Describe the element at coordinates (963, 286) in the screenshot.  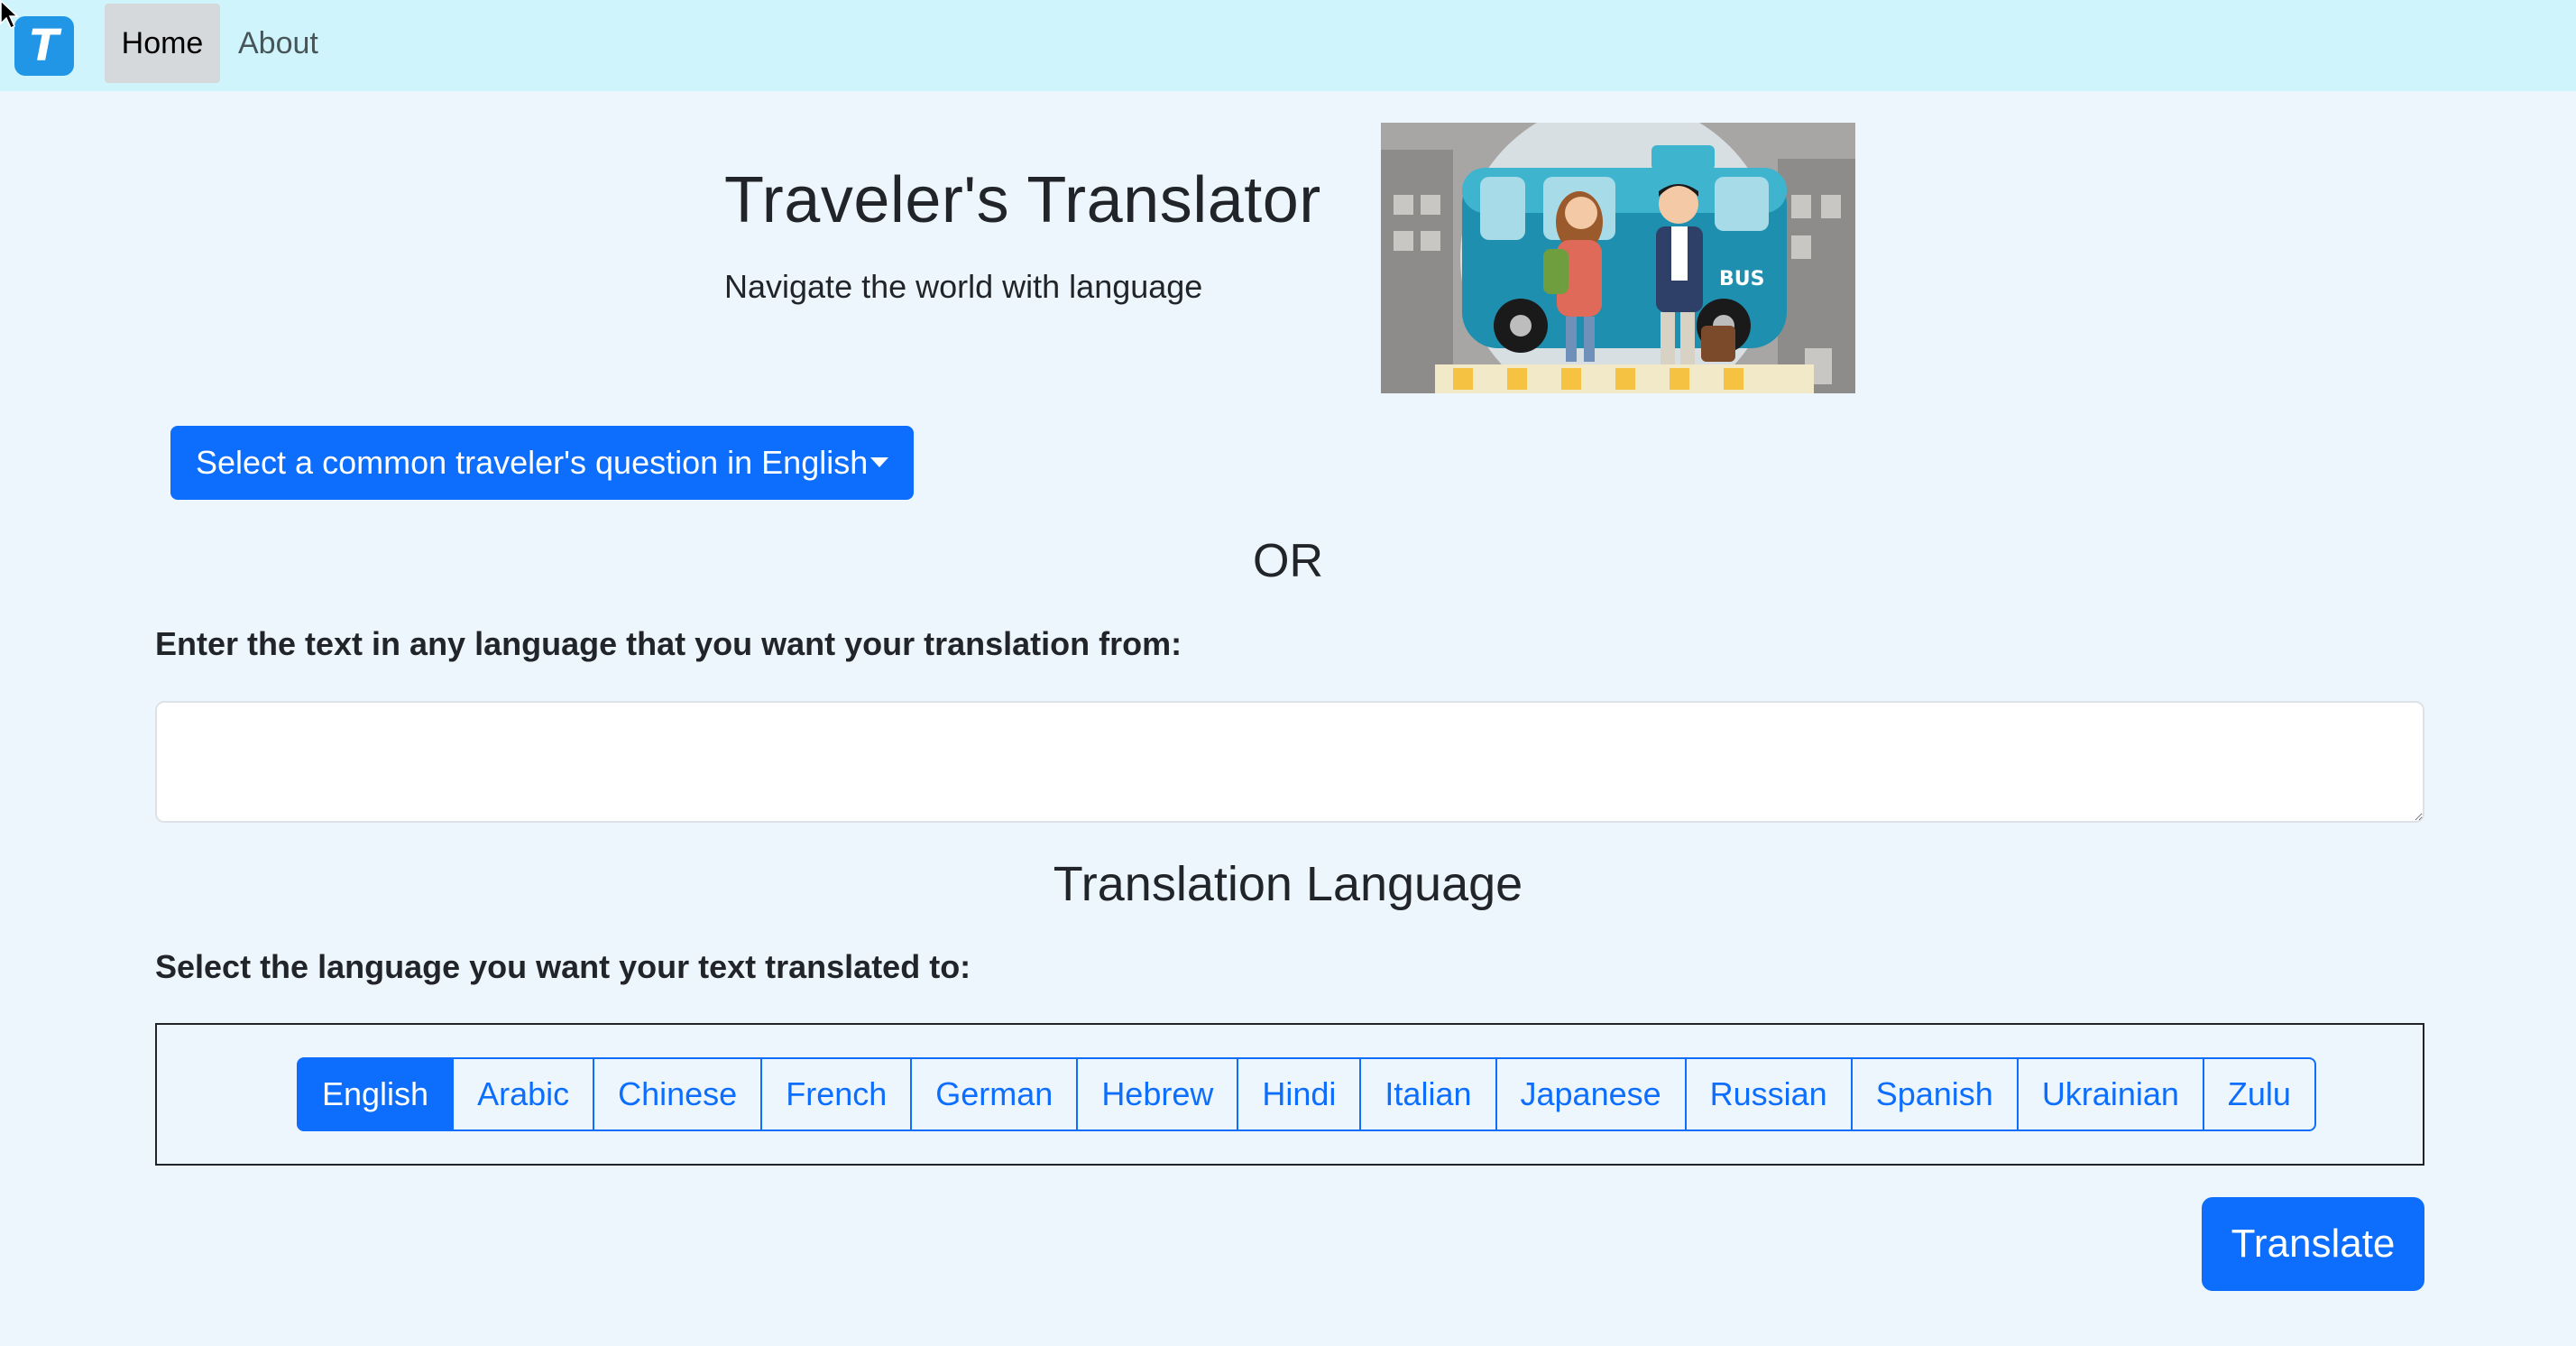
I see `page-subtitle: Navigate the world with language` at that location.